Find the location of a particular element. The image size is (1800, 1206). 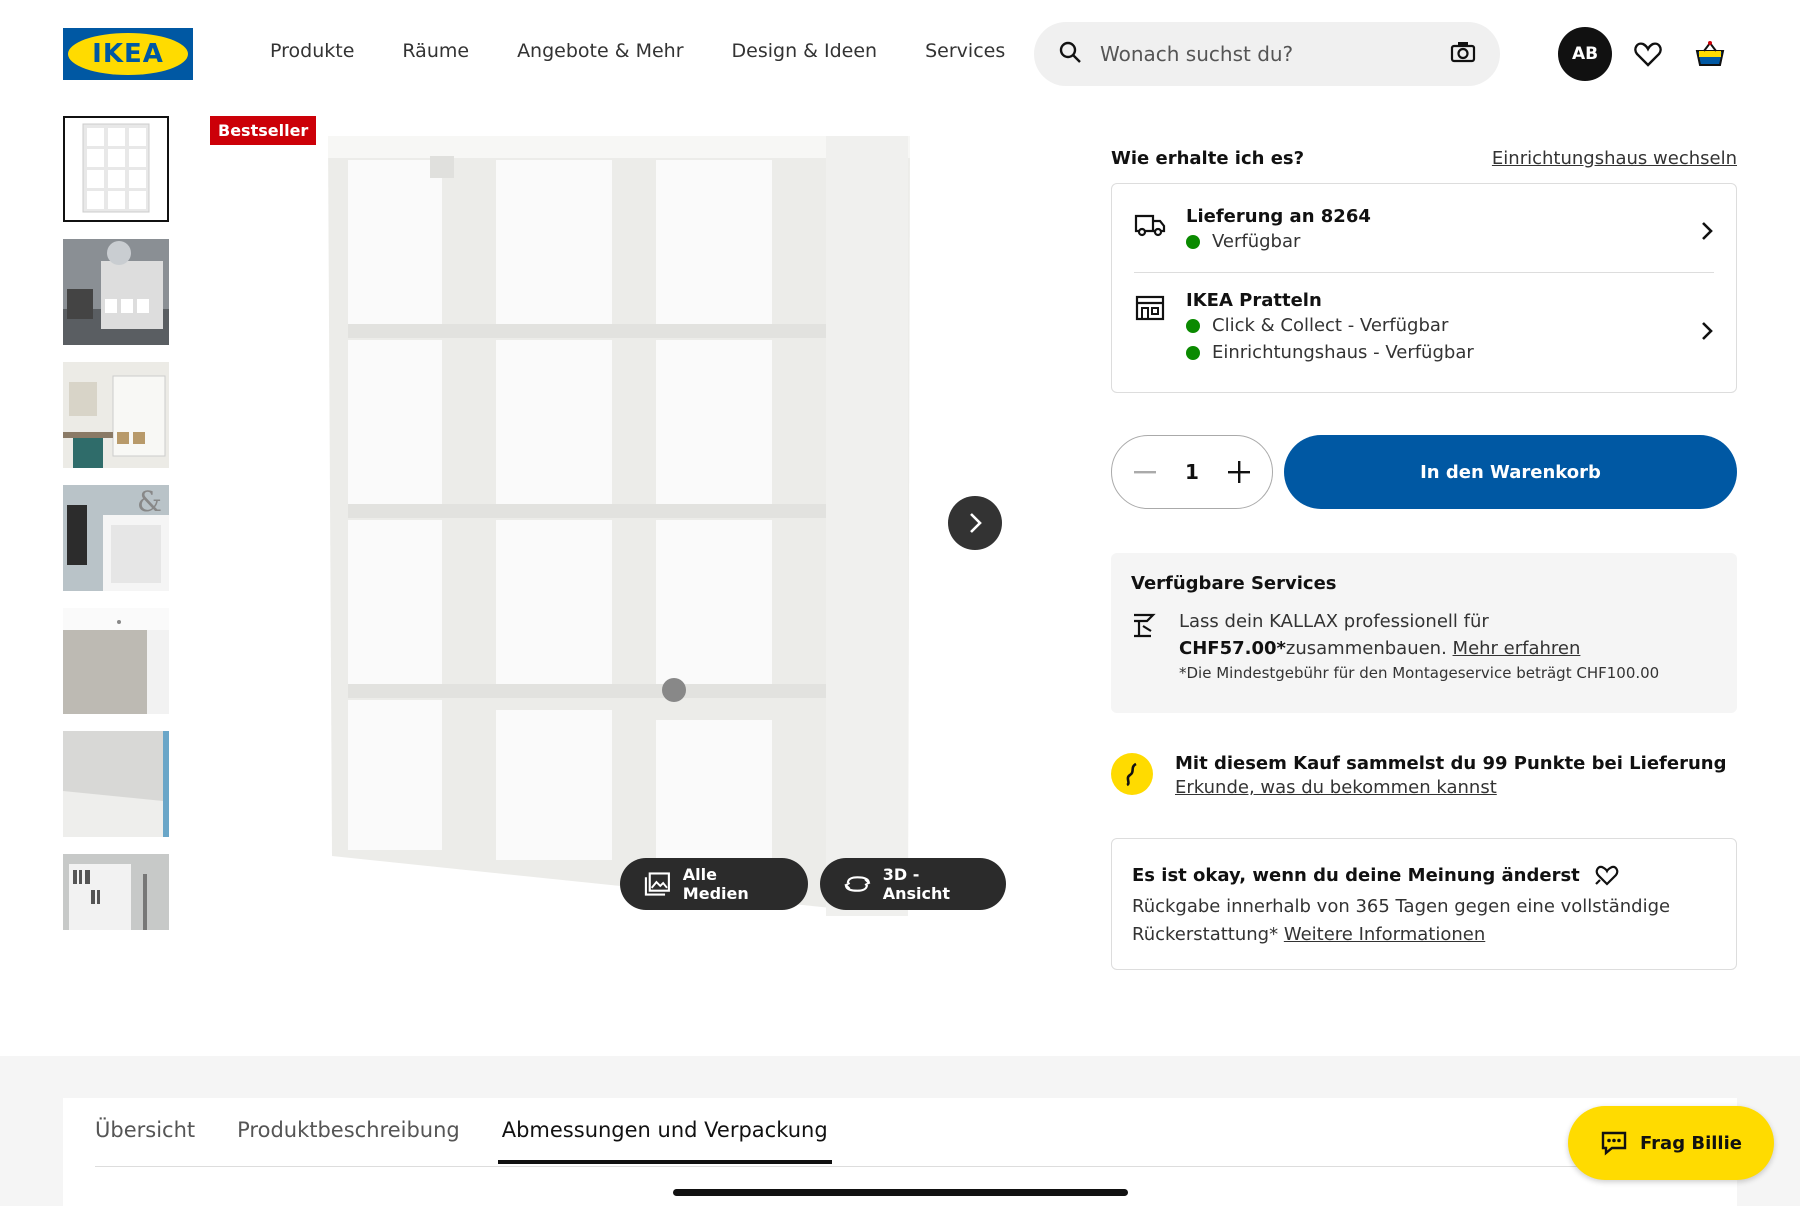

services-text-post: zusammenbauen. is located at coordinates (1366, 648).